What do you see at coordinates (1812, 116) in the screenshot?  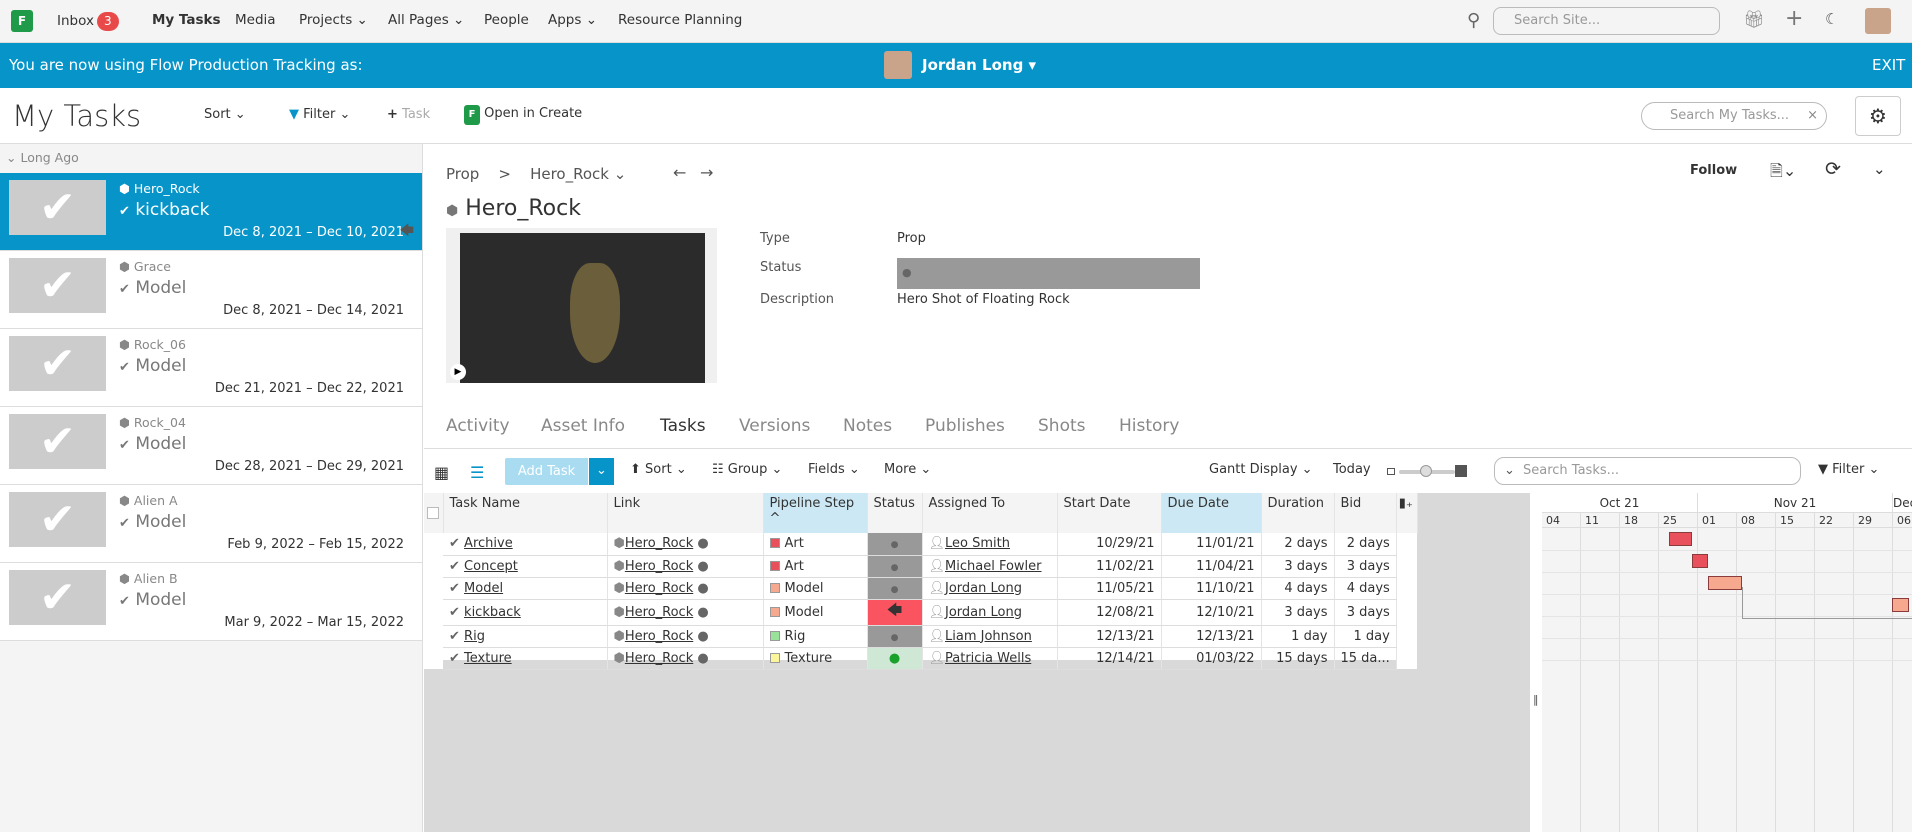 I see `clear-icon: ×` at bounding box center [1812, 116].